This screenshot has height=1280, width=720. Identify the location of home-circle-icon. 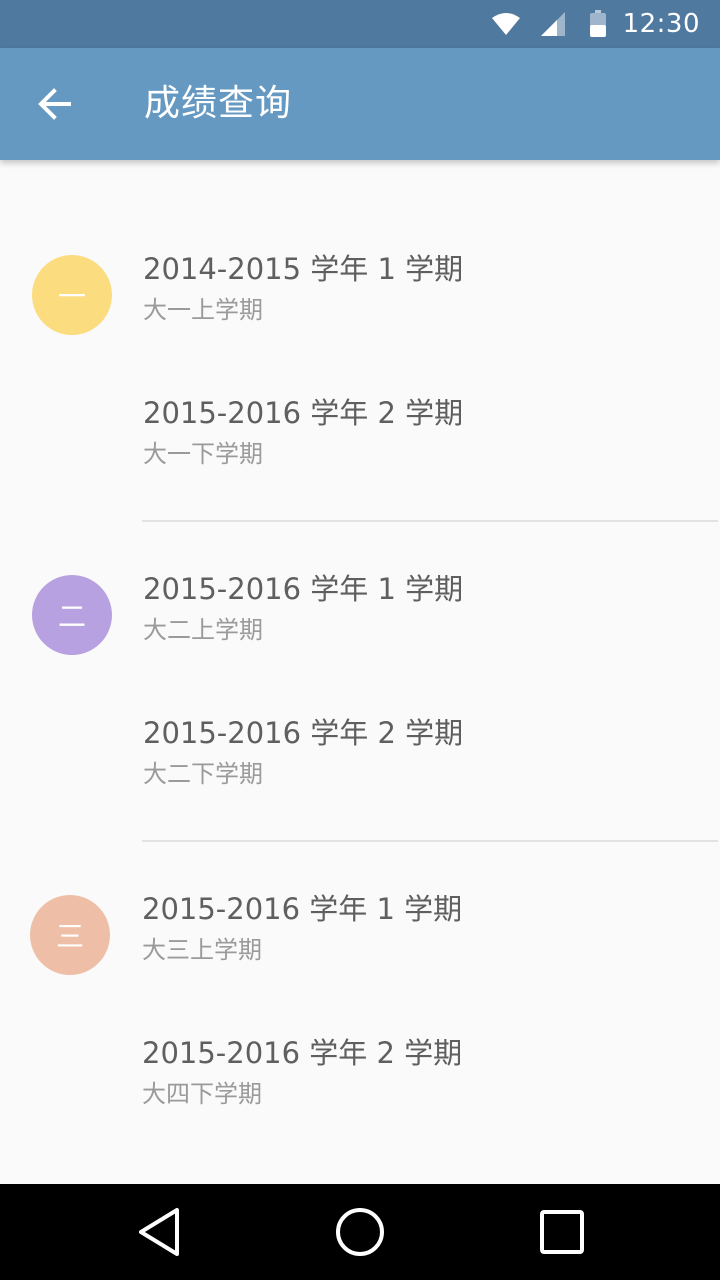
(360, 1232).